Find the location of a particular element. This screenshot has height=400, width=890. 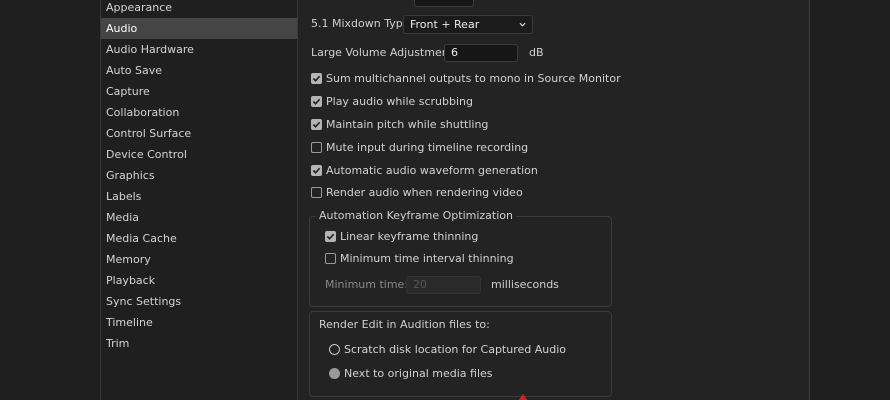

sidebar-item-appearance: Appearance is located at coordinates (199, 9).